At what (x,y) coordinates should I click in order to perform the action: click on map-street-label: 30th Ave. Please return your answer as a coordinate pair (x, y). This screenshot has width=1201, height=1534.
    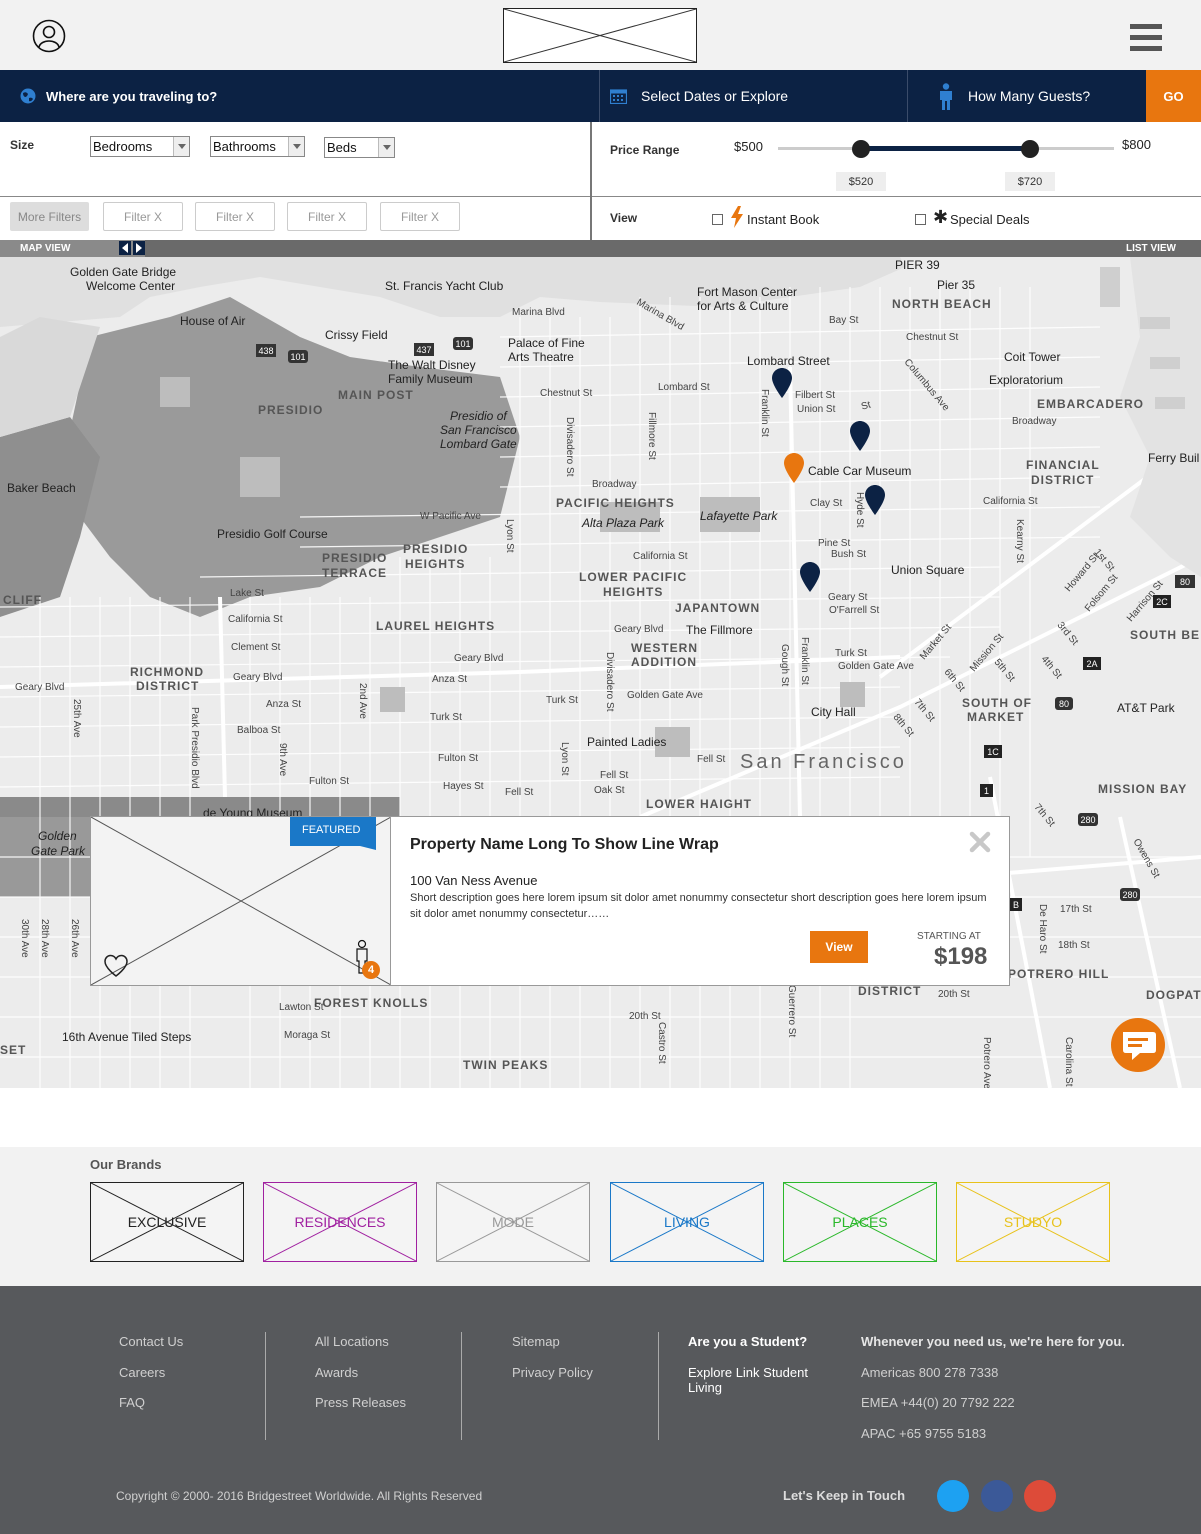
    Looking at the image, I should click on (24, 938).